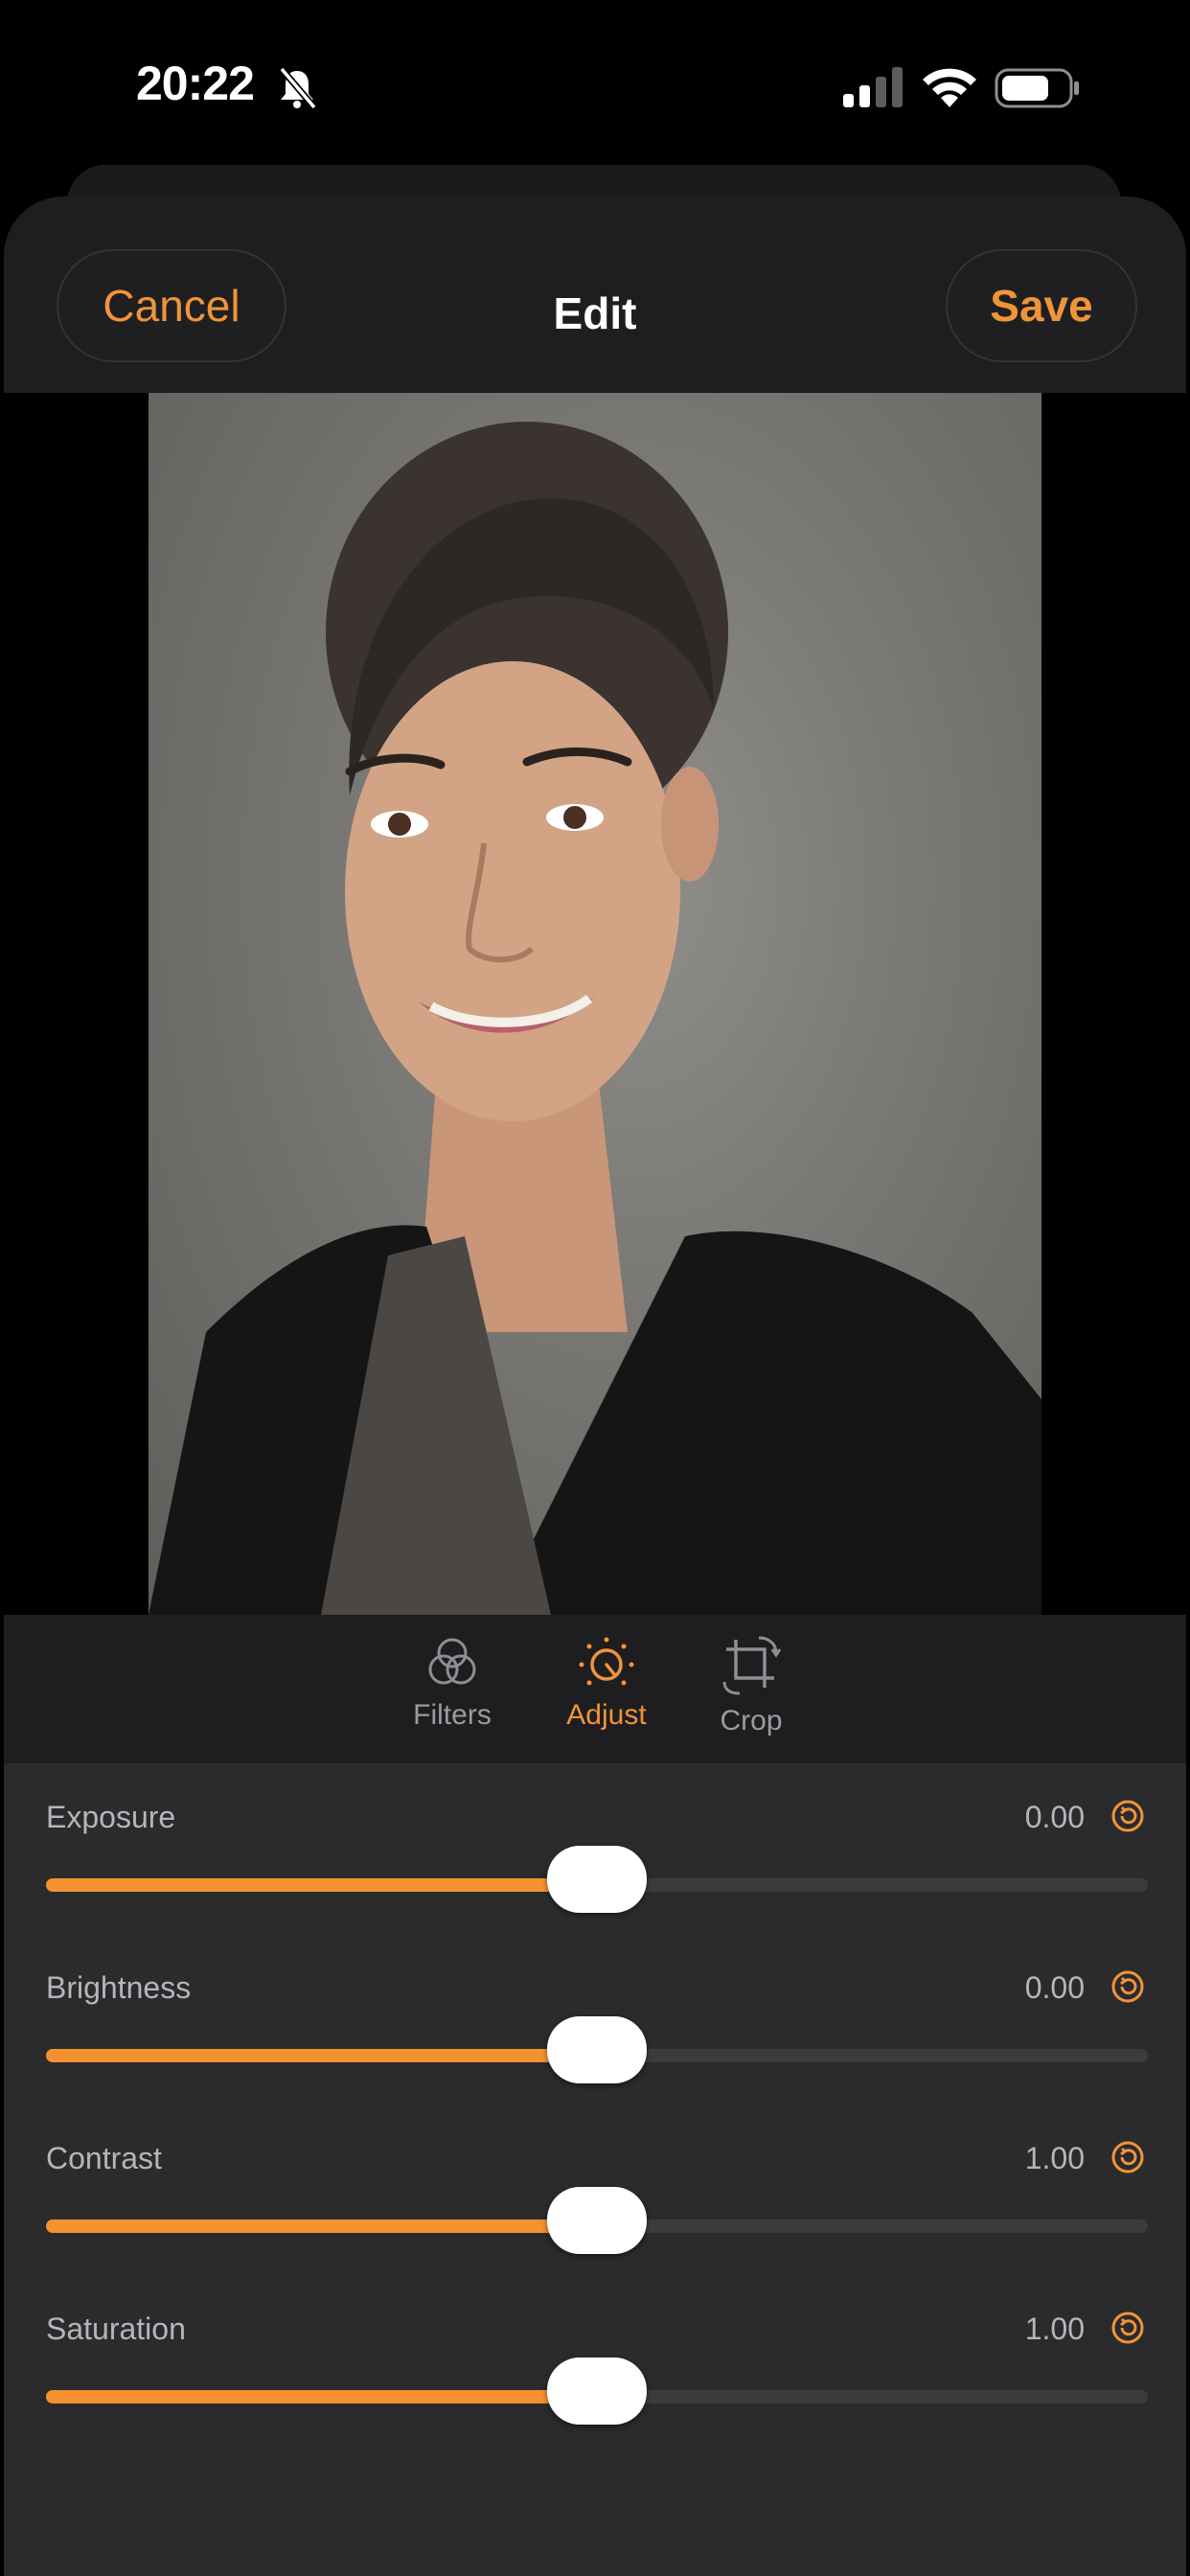 Image resolution: width=1190 pixels, height=2576 pixels. I want to click on nav-bar: Cancel Edit Save, so click(595, 294).